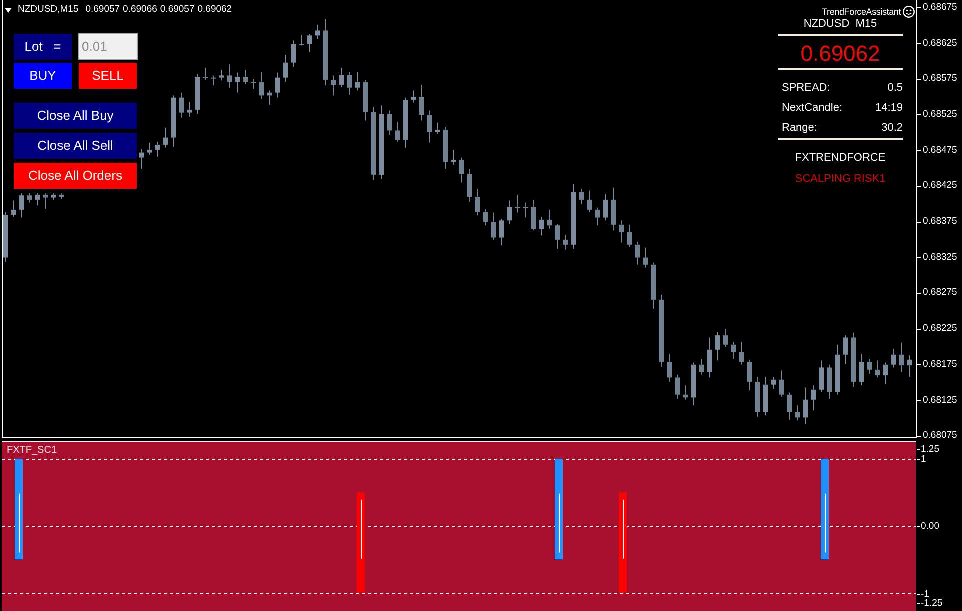  I want to click on price-axis-label: 0.68675, so click(937, 7).